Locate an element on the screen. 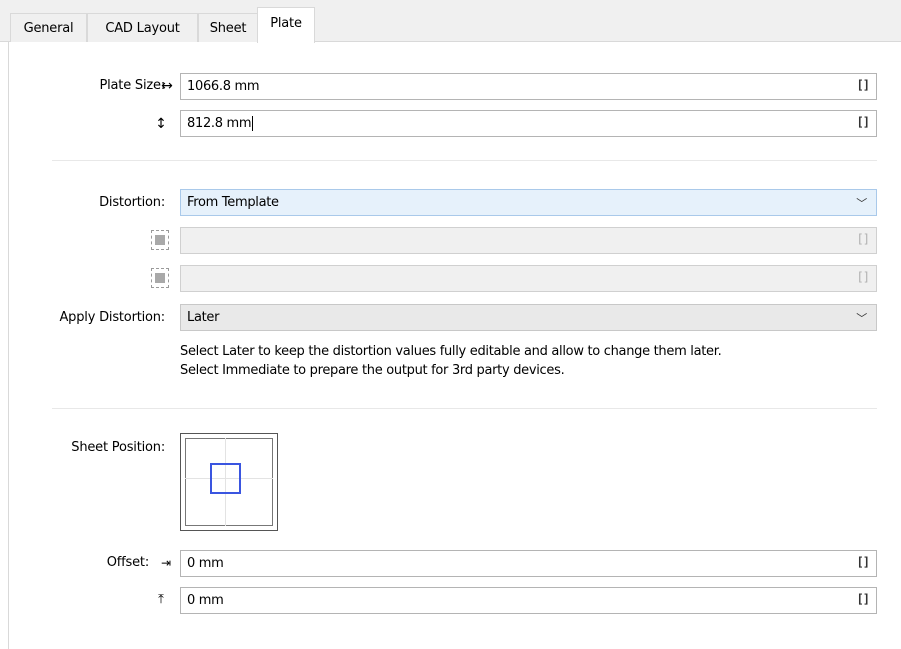 This screenshot has width=901, height=649. tab-sheet: Sheet is located at coordinates (228, 27).